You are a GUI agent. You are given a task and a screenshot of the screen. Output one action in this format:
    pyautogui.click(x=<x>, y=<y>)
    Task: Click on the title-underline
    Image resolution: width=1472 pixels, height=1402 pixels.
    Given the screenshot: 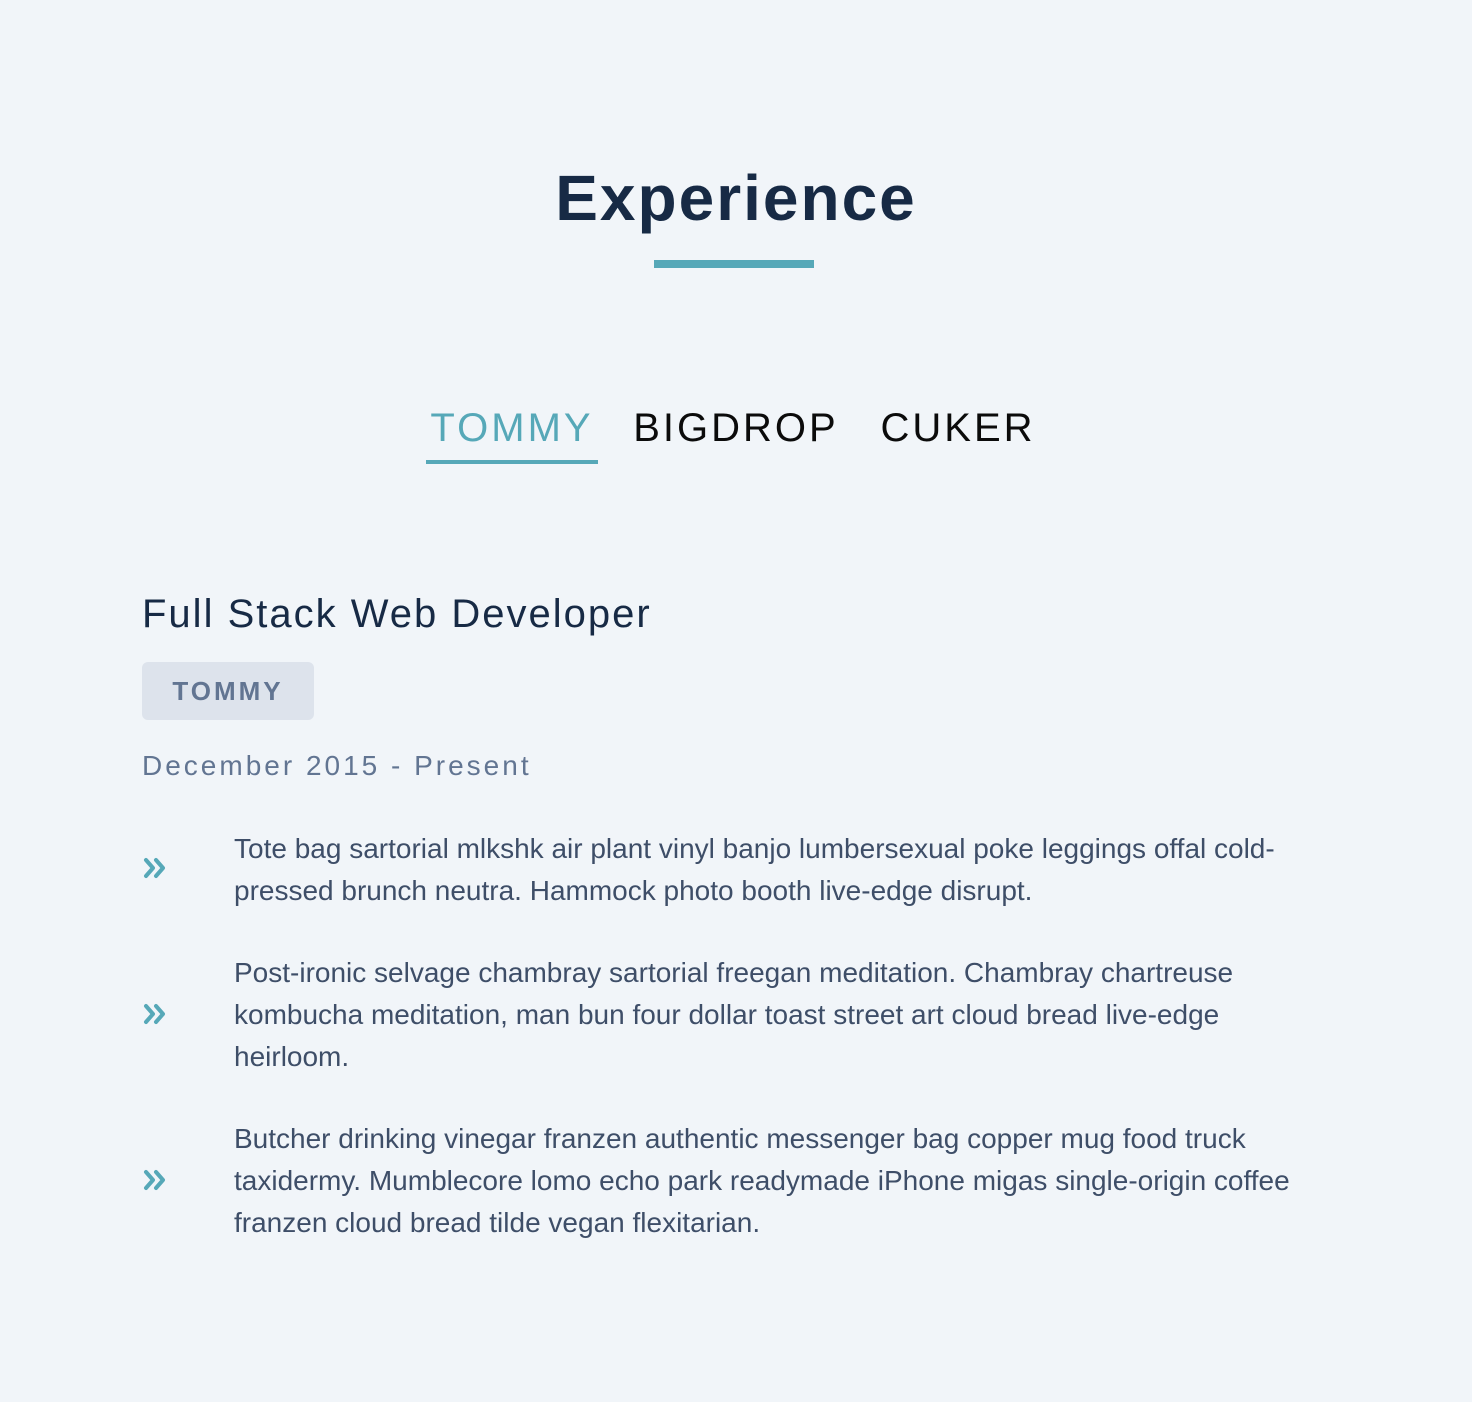 What is the action you would take?
    pyautogui.click(x=734, y=264)
    